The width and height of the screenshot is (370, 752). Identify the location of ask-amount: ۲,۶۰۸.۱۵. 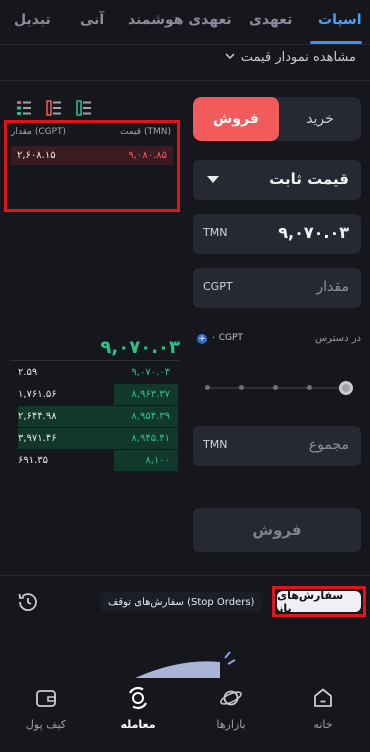
(36, 155).